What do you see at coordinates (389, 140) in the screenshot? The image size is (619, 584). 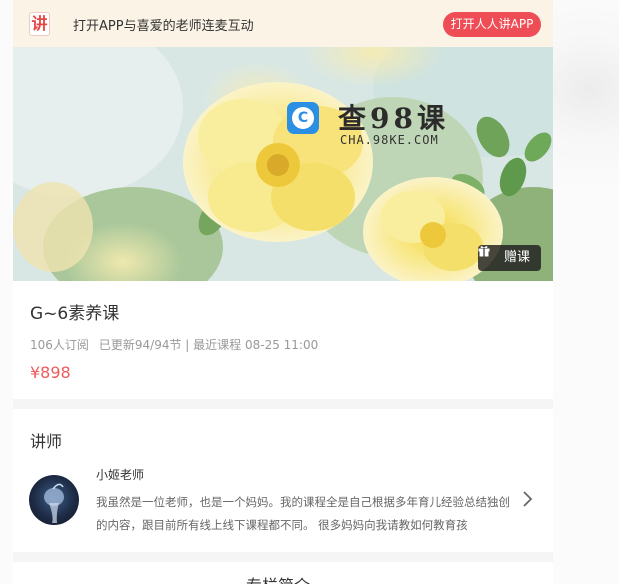 I see `watermark-subtitle: CHA.98KE.COM` at bounding box center [389, 140].